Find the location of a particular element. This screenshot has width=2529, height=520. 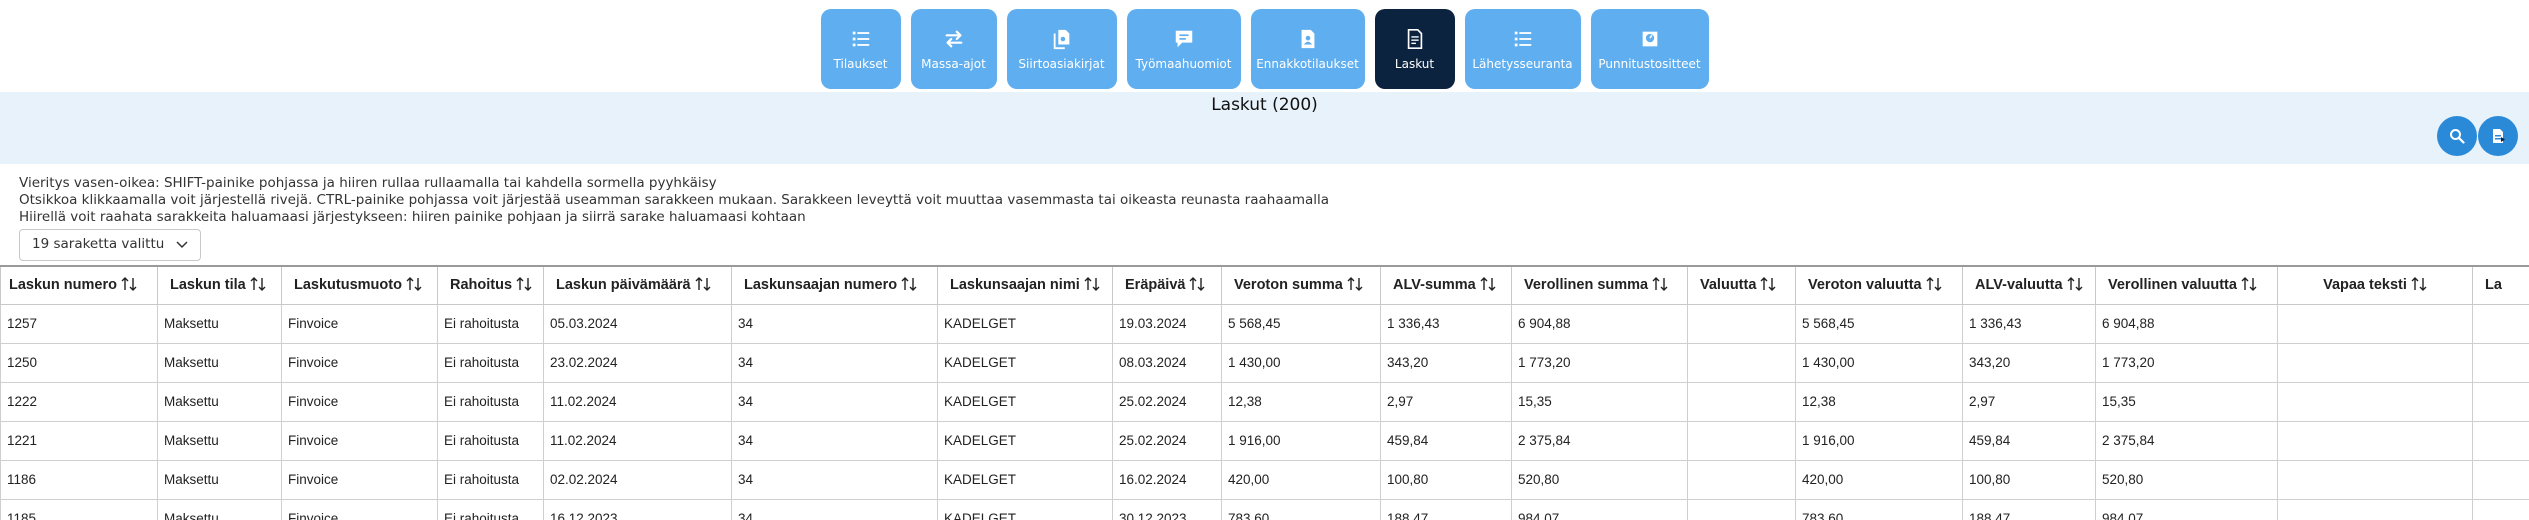

column-header: Valuutta is located at coordinates (1741, 285).